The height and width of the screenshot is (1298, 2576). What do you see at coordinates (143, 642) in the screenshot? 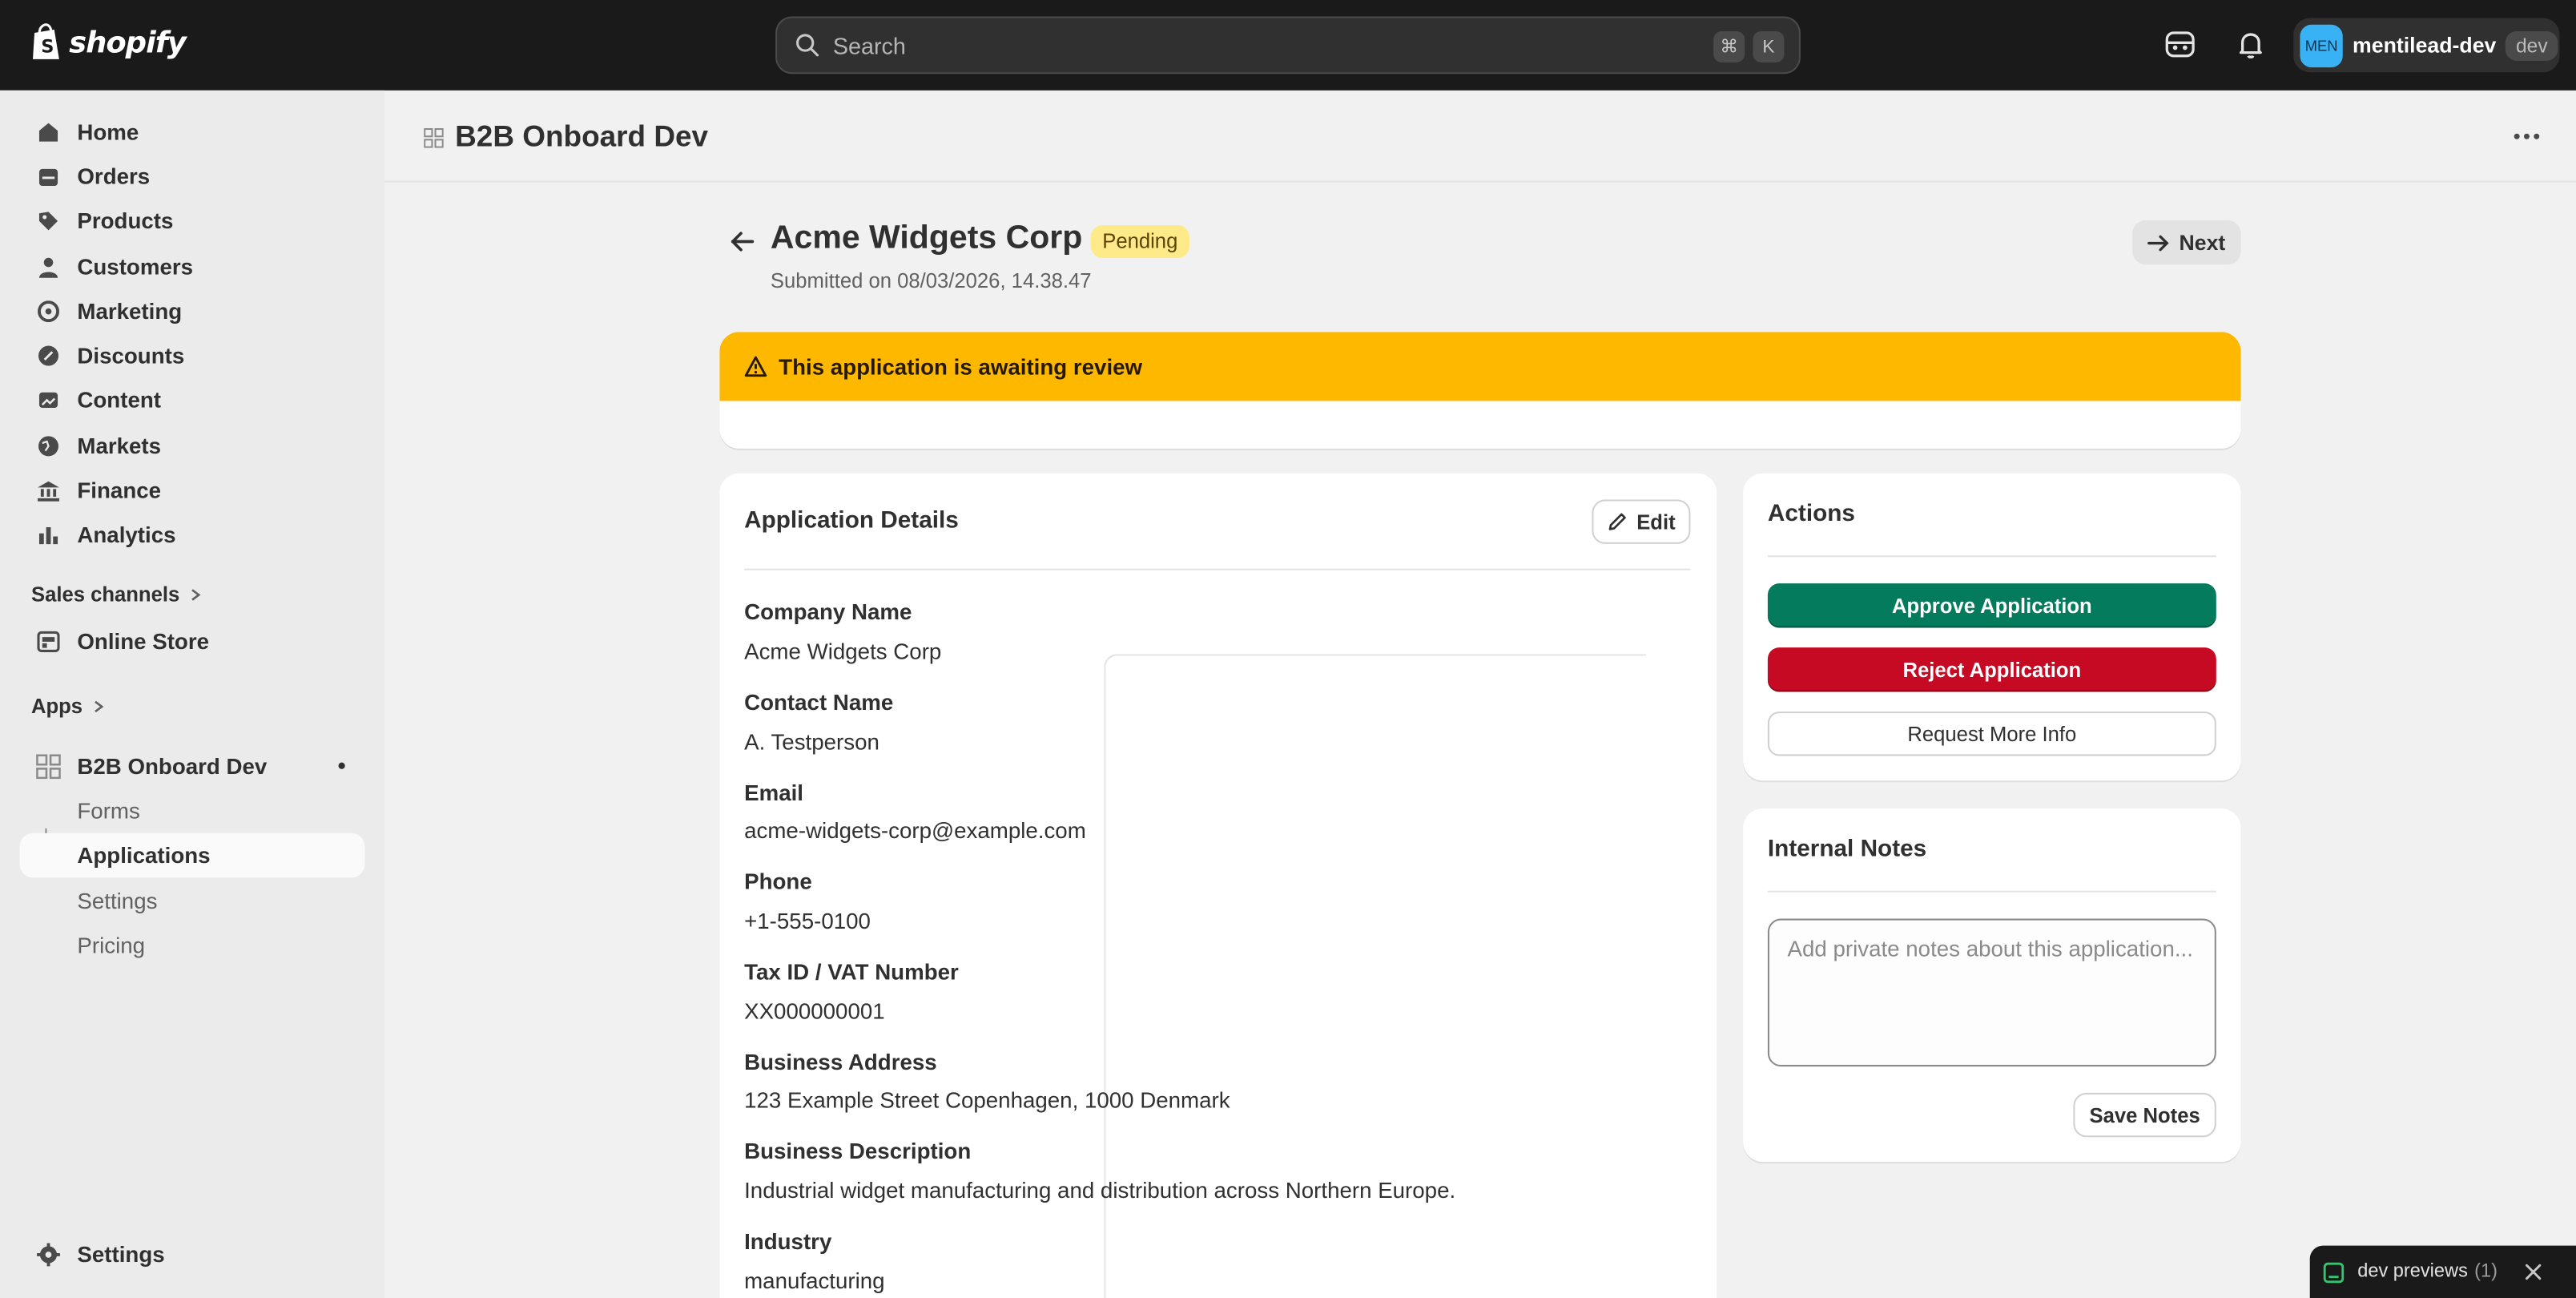
I see `sidebar-item-label: Online Store` at bounding box center [143, 642].